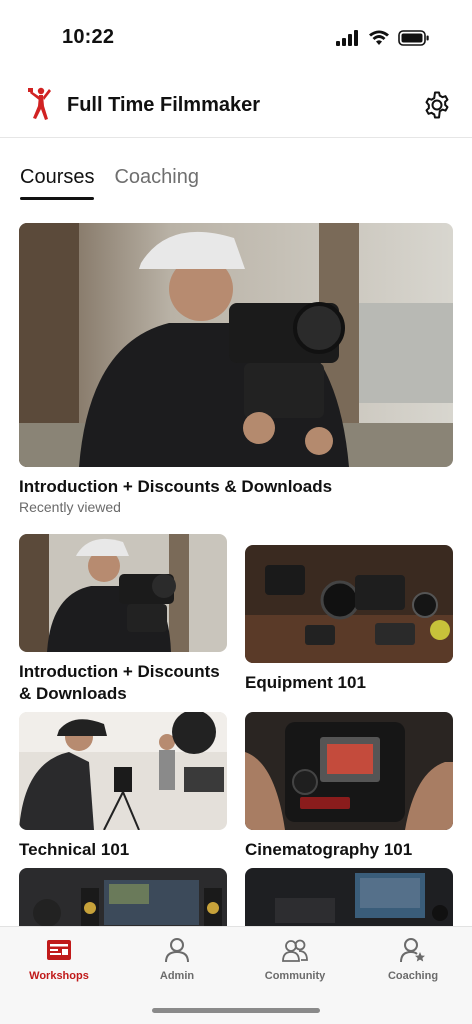 Image resolution: width=472 pixels, height=1024 pixels. Describe the element at coordinates (177, 976) in the screenshot. I see `nav-label-admin: Admin` at that location.